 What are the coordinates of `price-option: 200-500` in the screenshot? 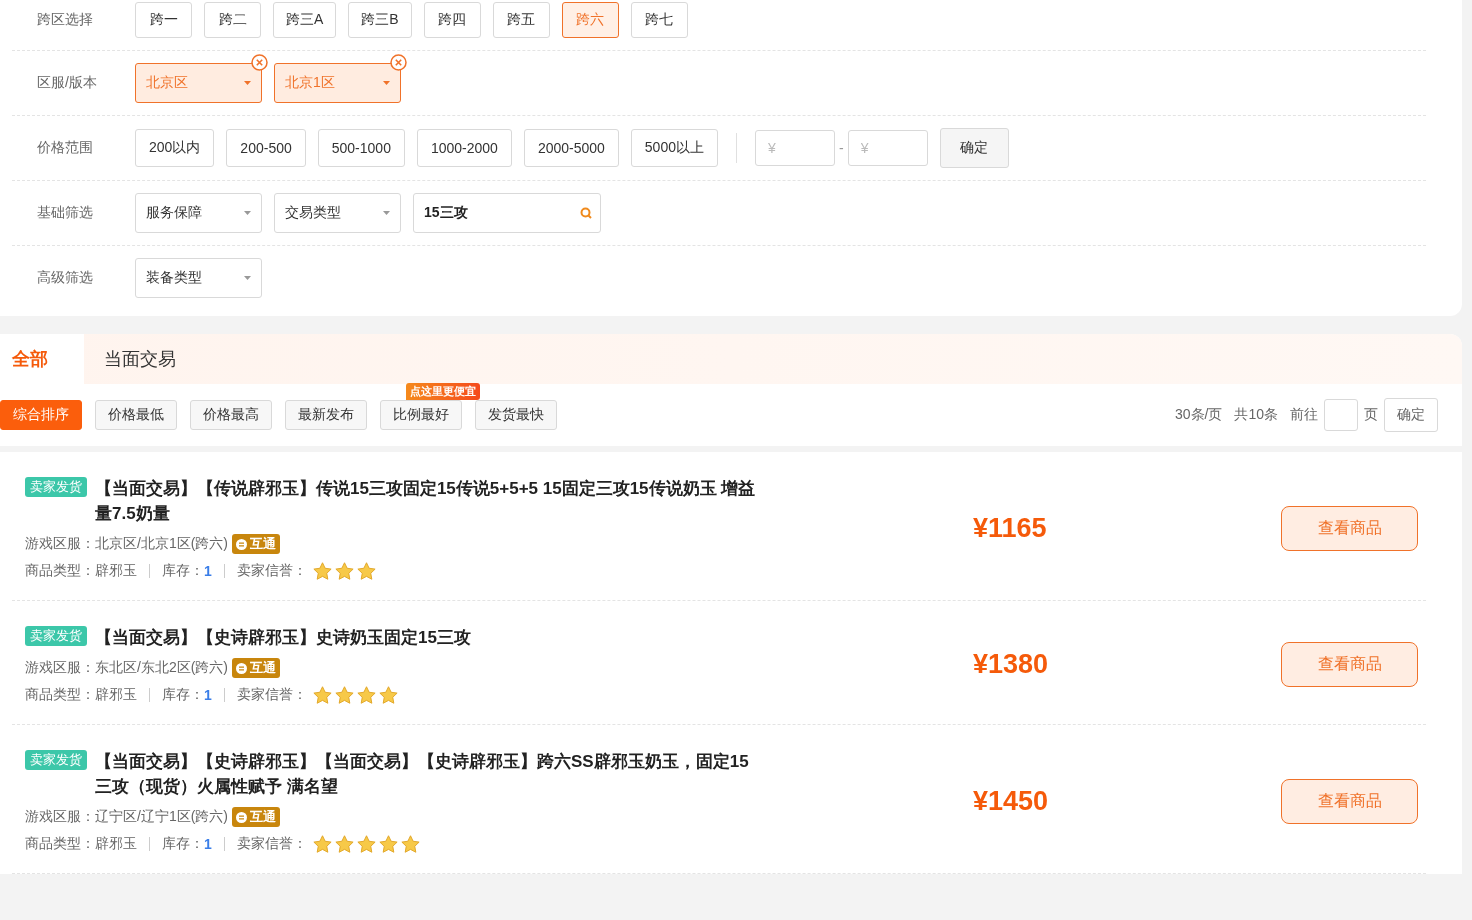 It's located at (266, 148).